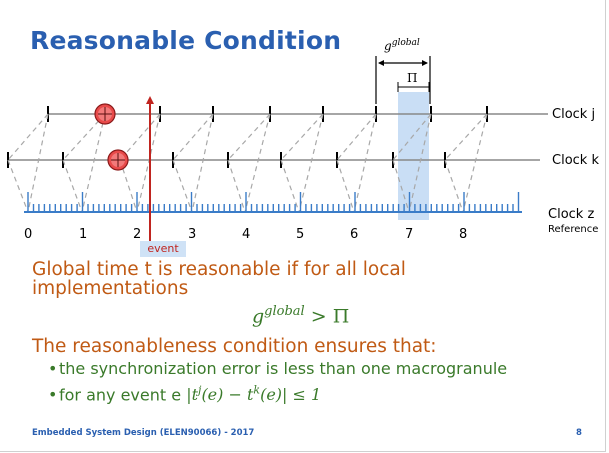 The width and height of the screenshot is (609, 453). Describe the element at coordinates (575, 160) in the screenshot. I see `clock-k-label: Clock k` at that location.